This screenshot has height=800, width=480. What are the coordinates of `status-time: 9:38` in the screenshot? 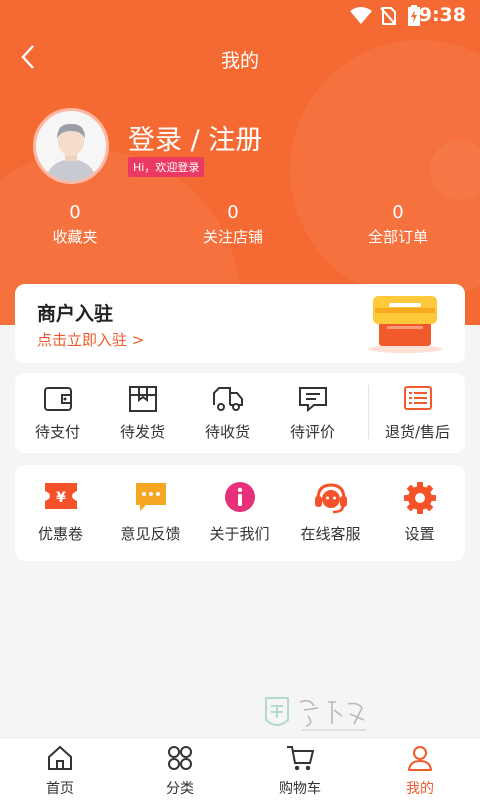 It's located at (442, 15).